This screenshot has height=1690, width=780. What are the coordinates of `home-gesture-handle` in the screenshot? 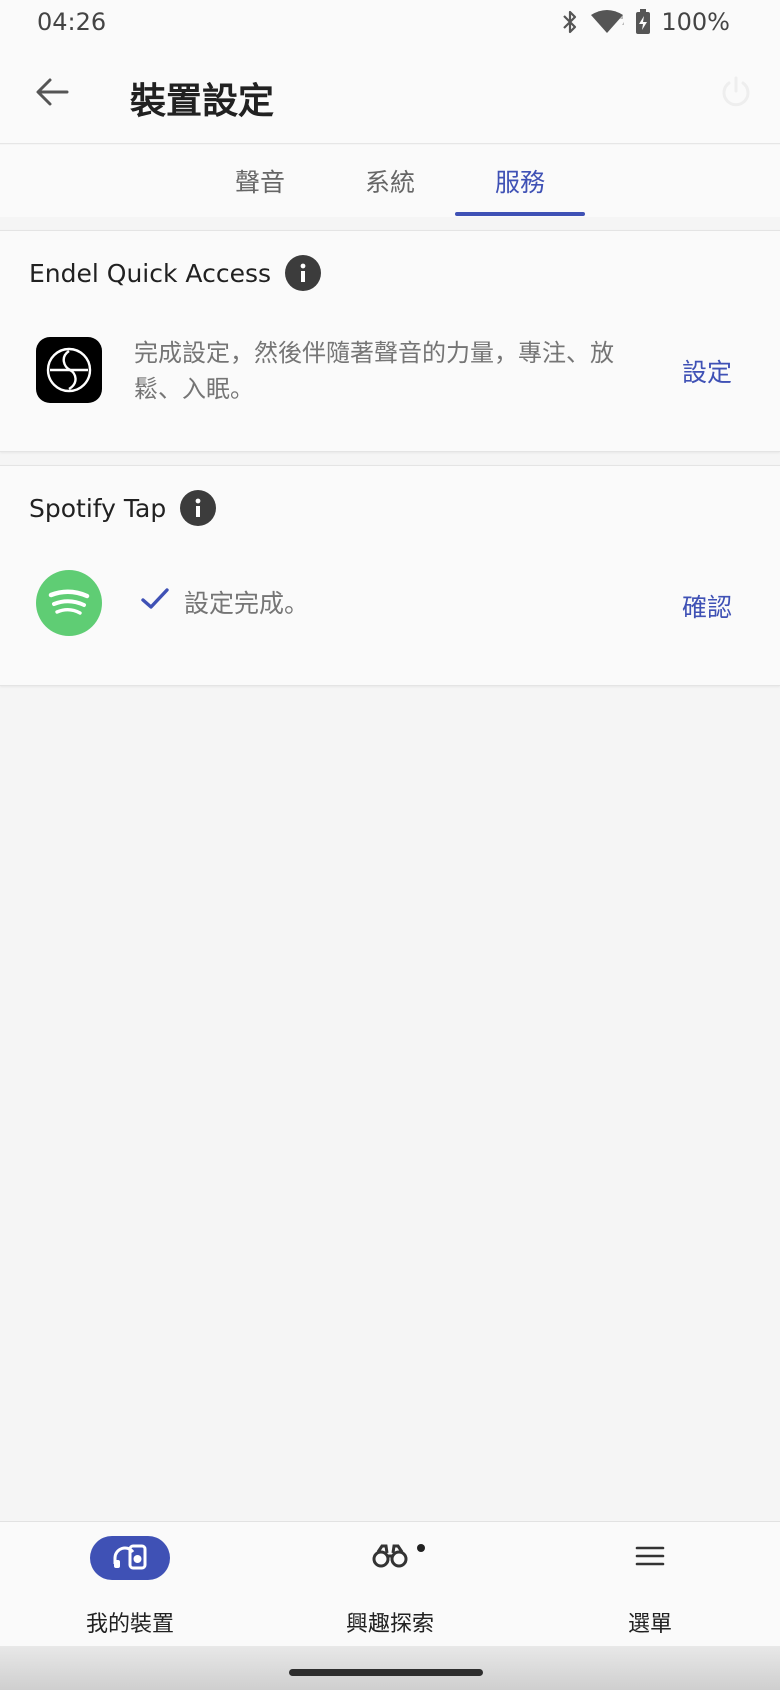 It's located at (386, 1672).